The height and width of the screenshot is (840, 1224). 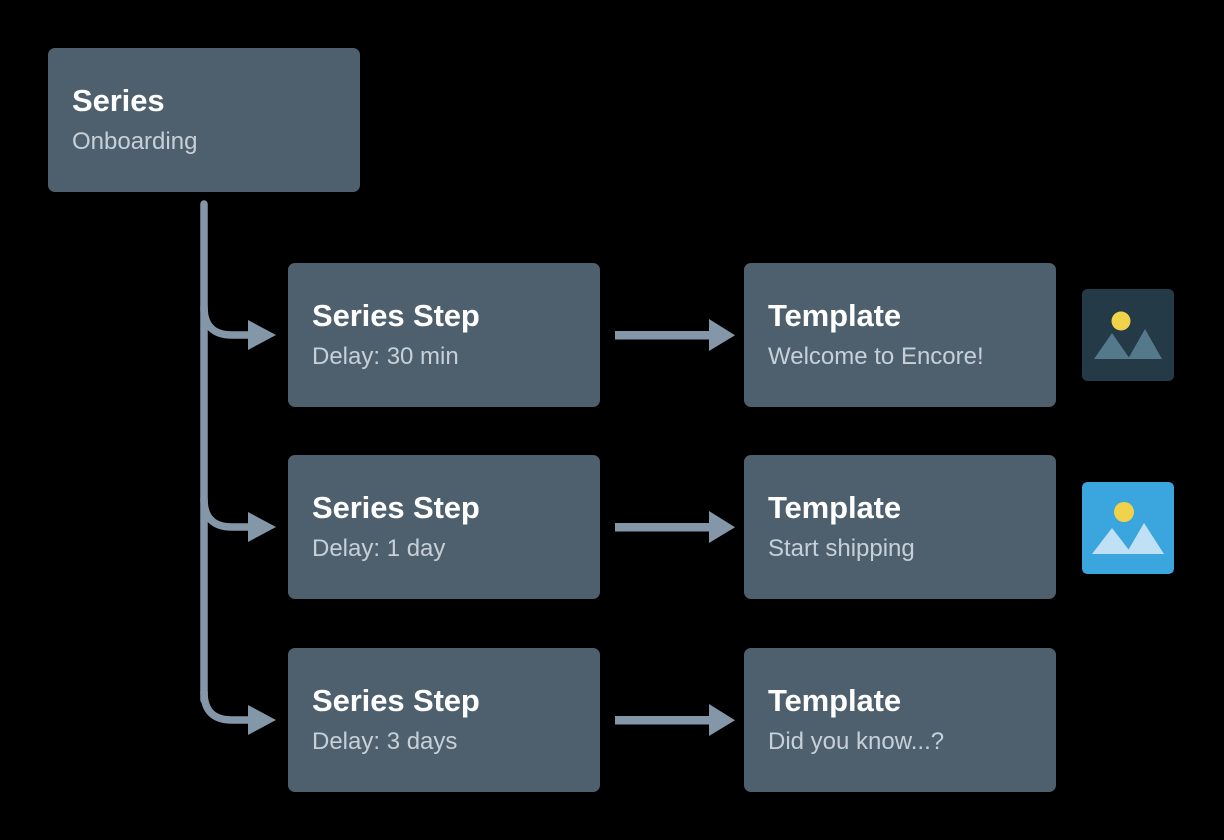 I want to click on branch-arrowheads, so click(x=262, y=527).